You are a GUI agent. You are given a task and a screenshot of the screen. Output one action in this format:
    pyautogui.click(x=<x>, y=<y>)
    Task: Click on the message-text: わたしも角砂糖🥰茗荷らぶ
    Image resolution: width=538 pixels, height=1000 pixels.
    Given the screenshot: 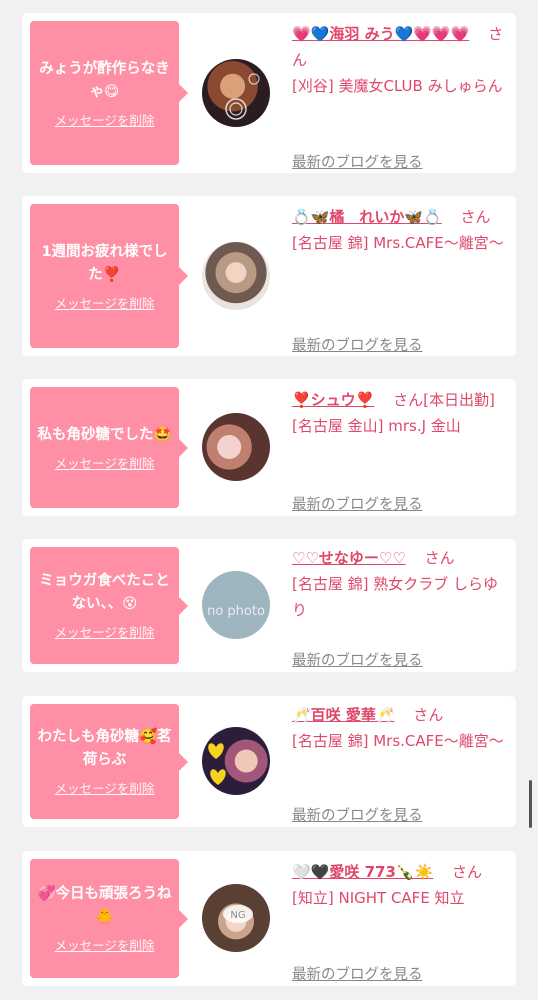 What is the action you would take?
    pyautogui.click(x=104, y=748)
    